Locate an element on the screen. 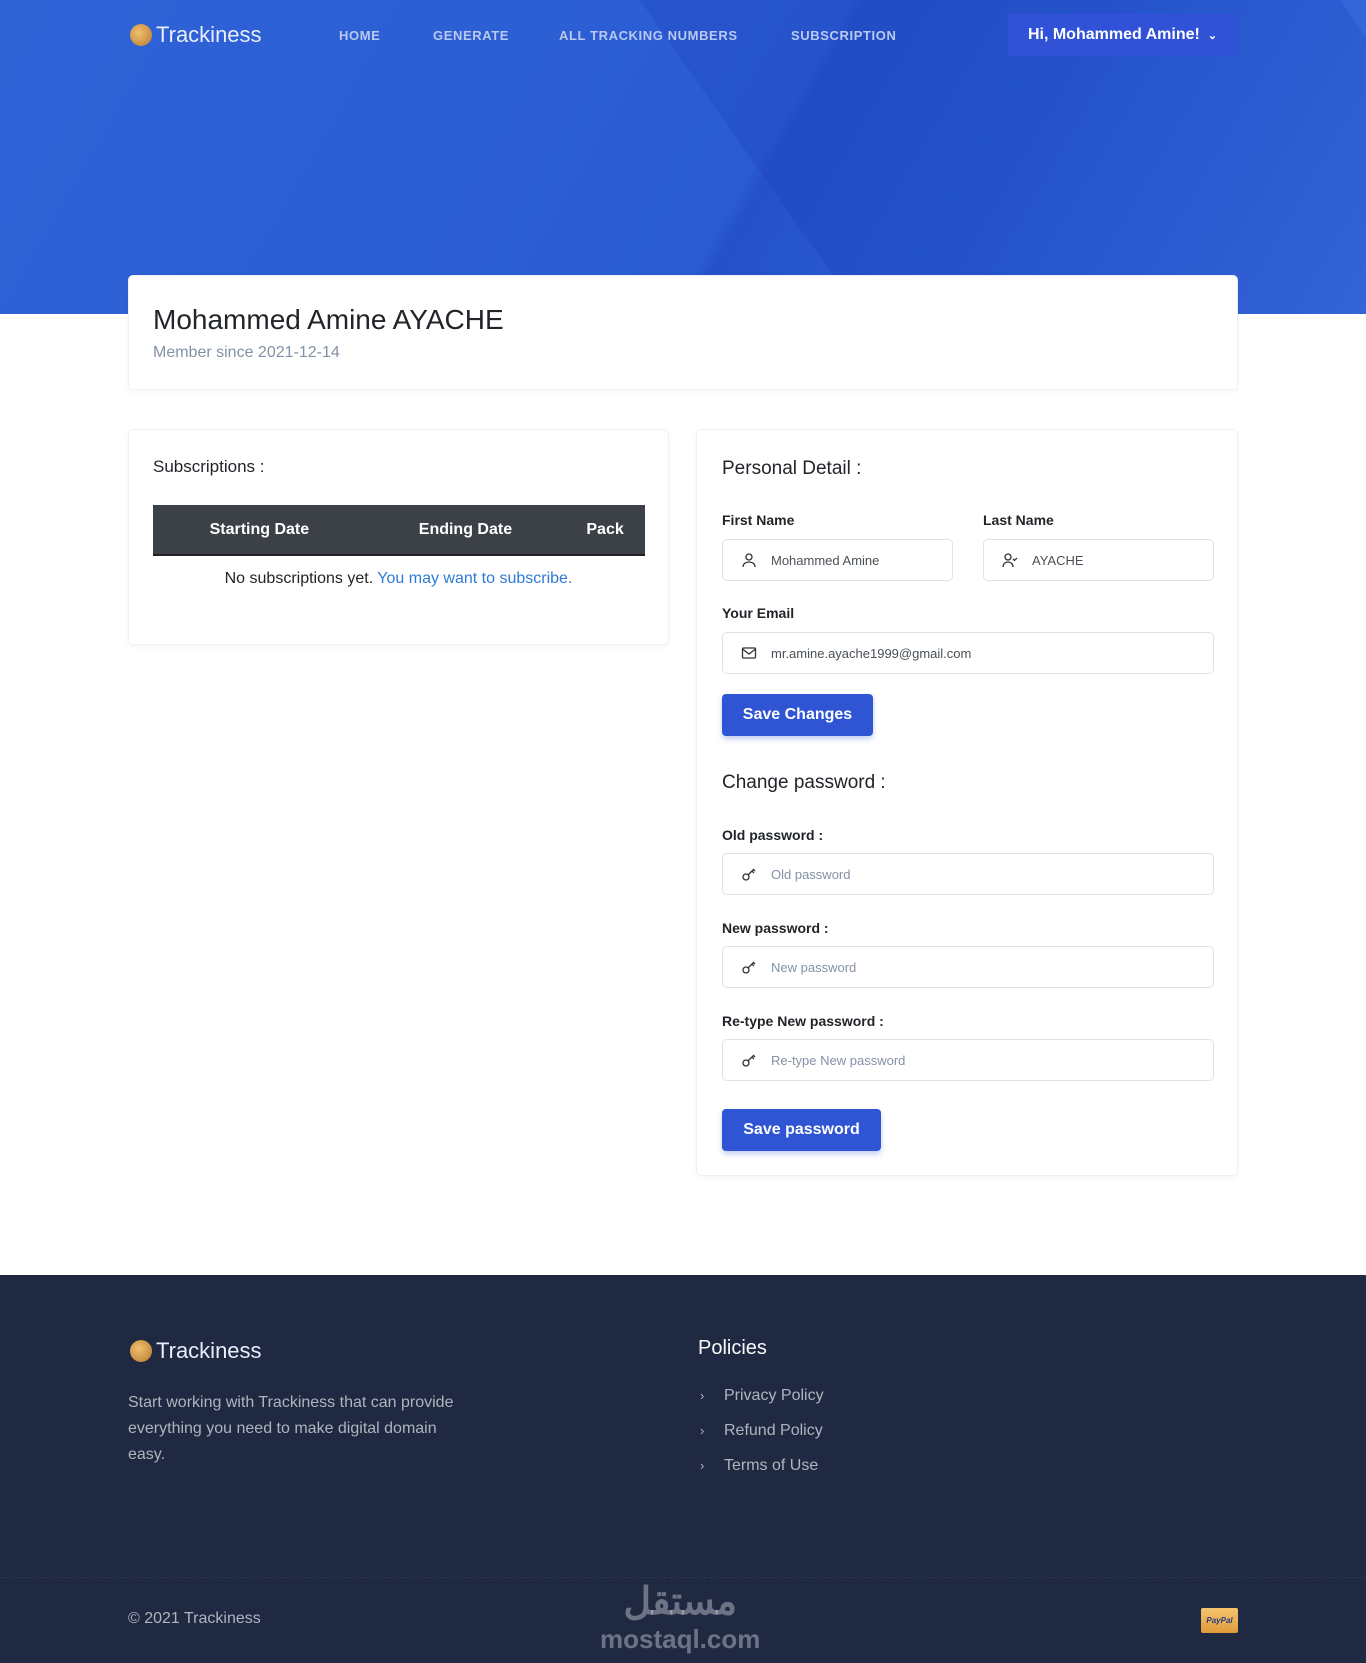 The image size is (1366, 1663). policy-link-privacy: › Privacy Policy is located at coordinates (762, 1404).